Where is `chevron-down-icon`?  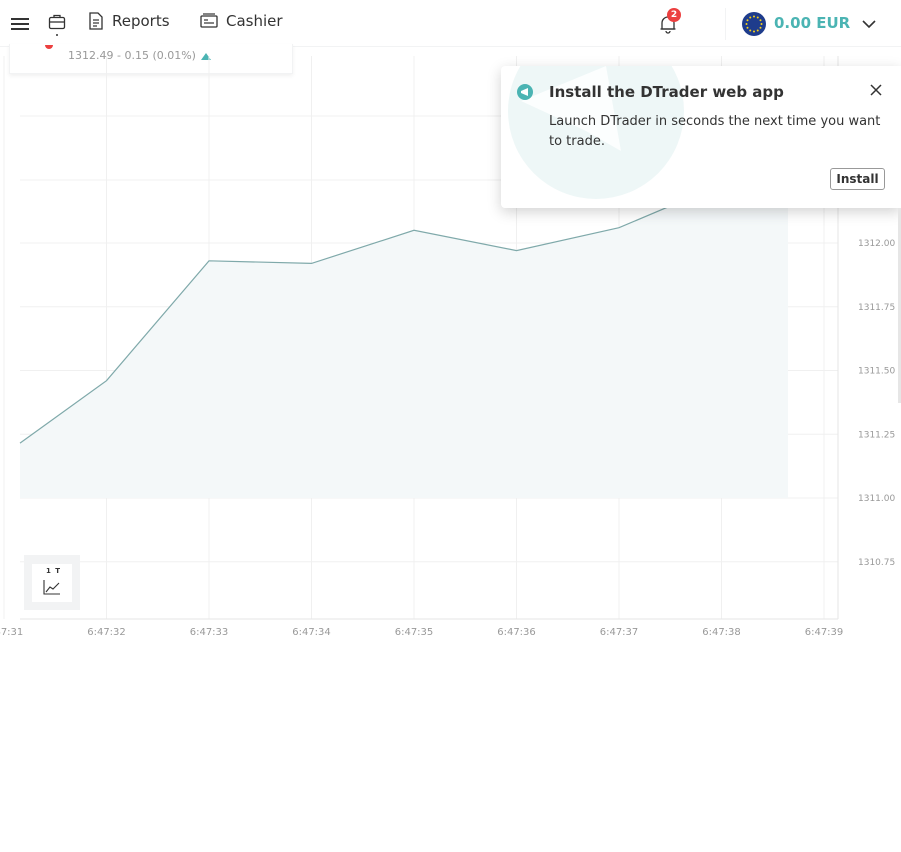 chevron-down-icon is located at coordinates (869, 24).